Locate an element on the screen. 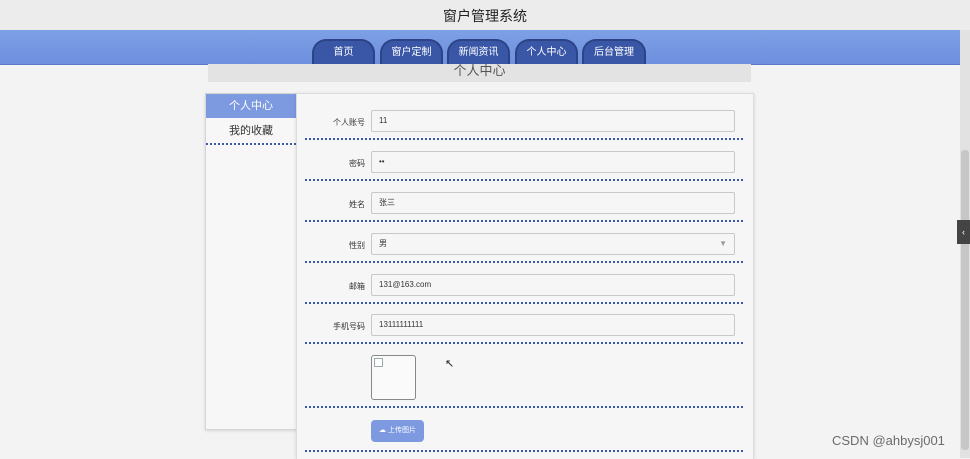 This screenshot has height=459, width=970. page-heading-bar: 个人中心 is located at coordinates (479, 73).